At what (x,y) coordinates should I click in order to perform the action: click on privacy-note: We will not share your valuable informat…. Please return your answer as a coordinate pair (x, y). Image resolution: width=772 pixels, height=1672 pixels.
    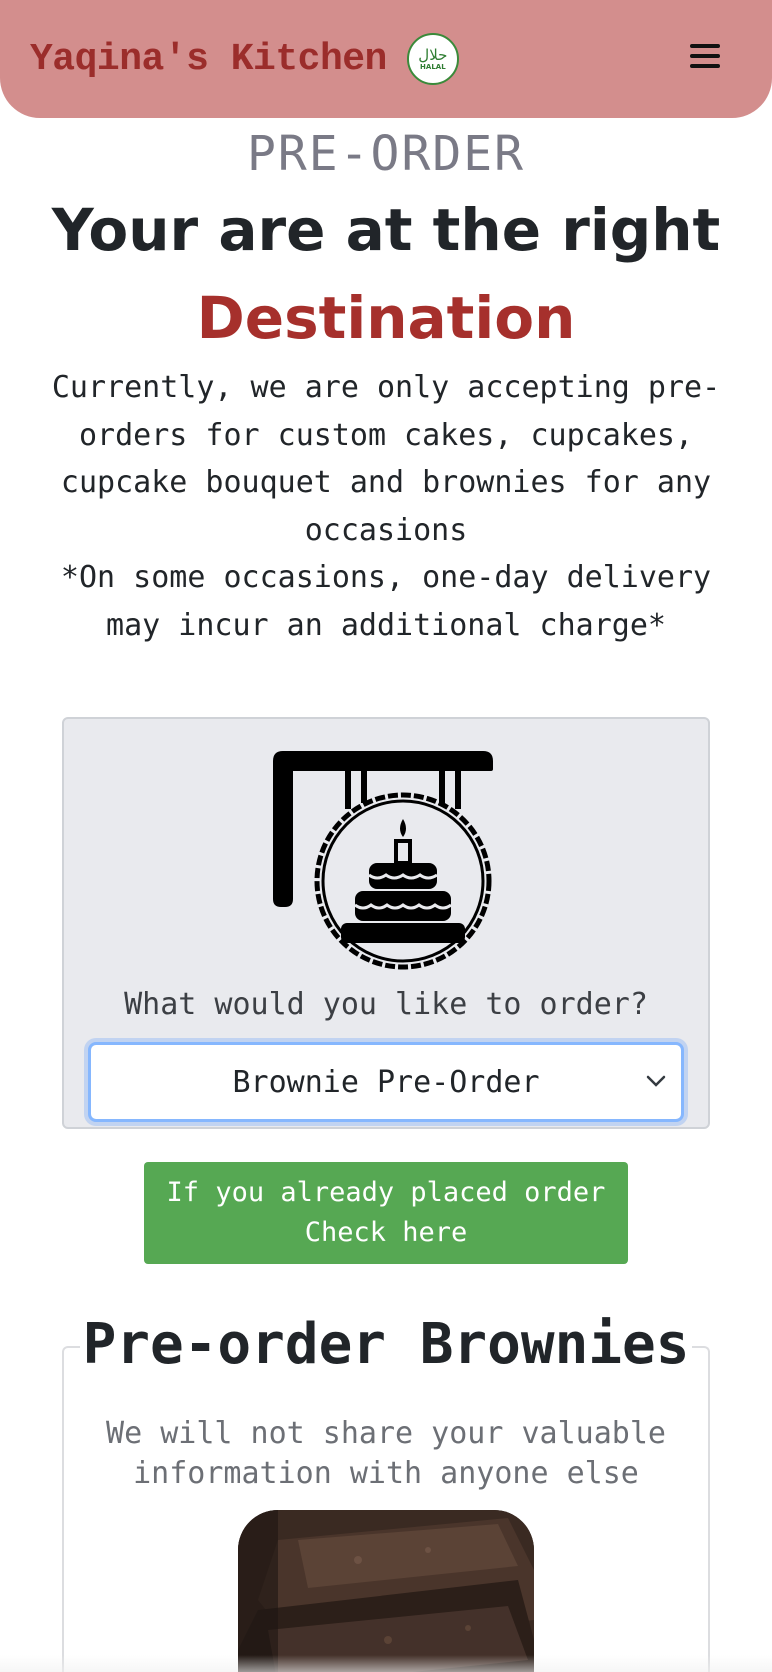
    Looking at the image, I should click on (386, 1454).